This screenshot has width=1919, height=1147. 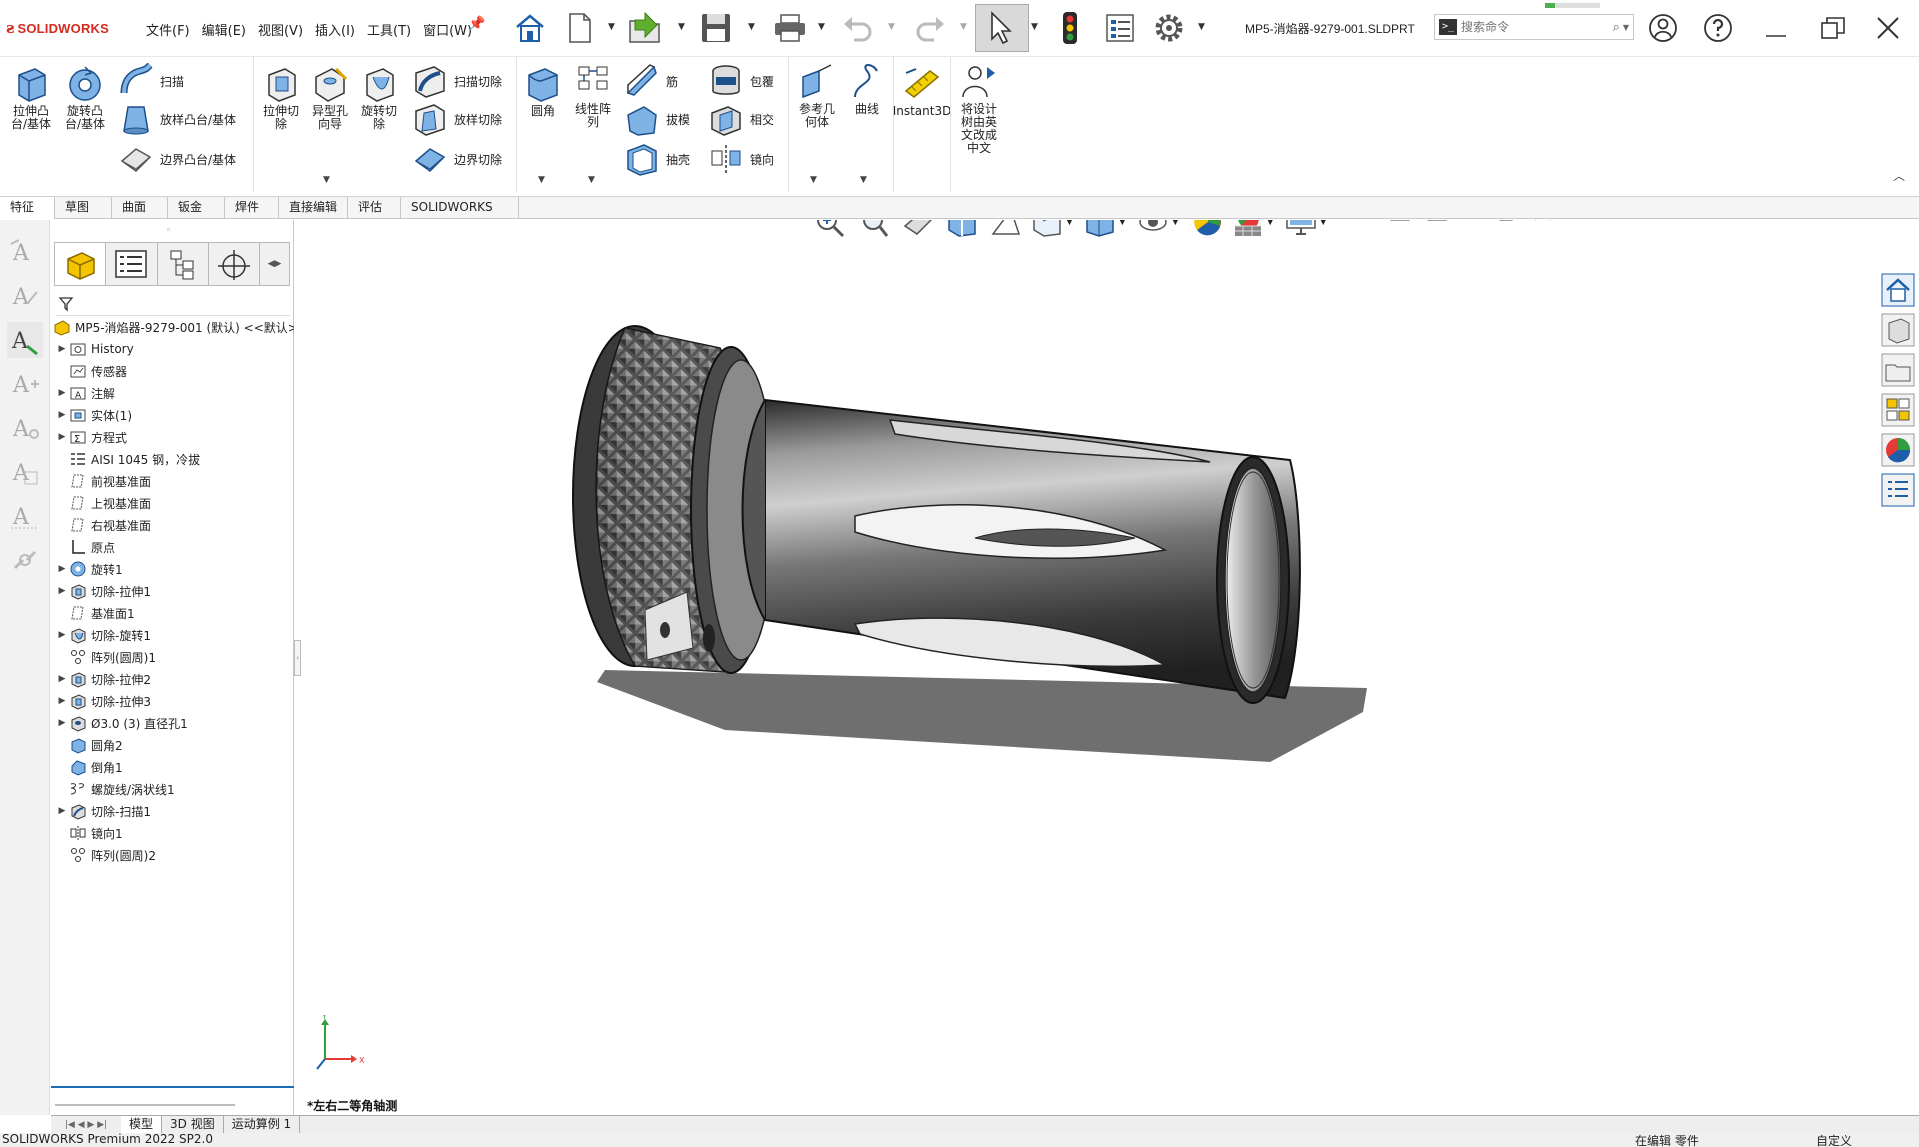 I want to click on section-view-icon, so click(x=962, y=229).